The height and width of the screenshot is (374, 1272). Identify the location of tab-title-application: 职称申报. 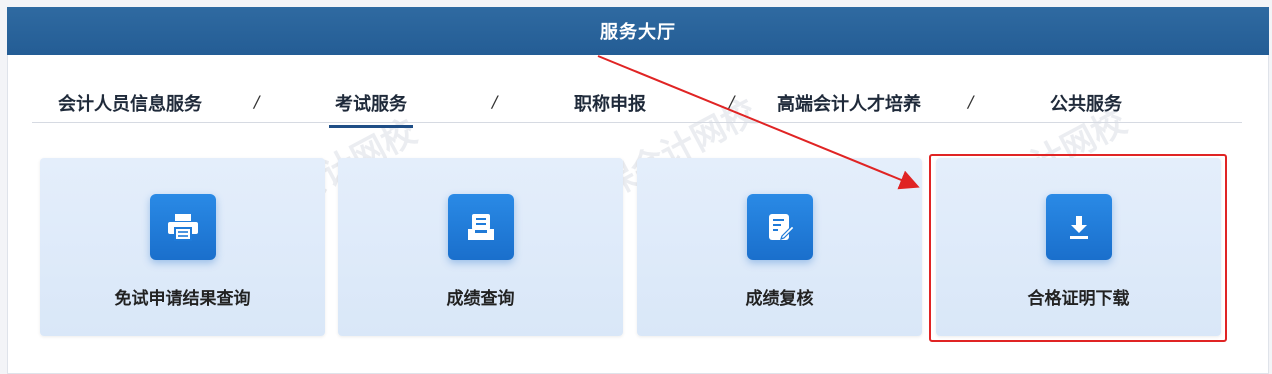
(610, 103).